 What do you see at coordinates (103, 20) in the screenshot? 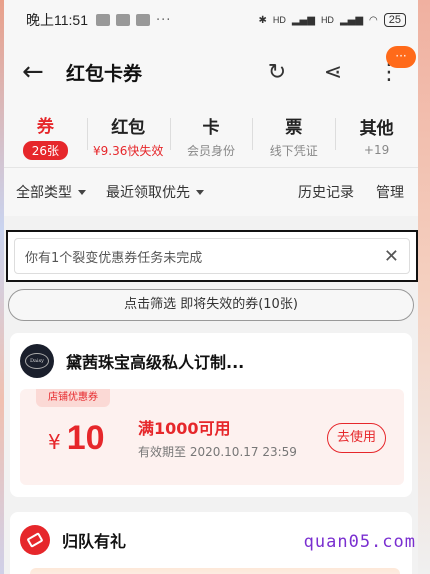
I see `message-icon` at bounding box center [103, 20].